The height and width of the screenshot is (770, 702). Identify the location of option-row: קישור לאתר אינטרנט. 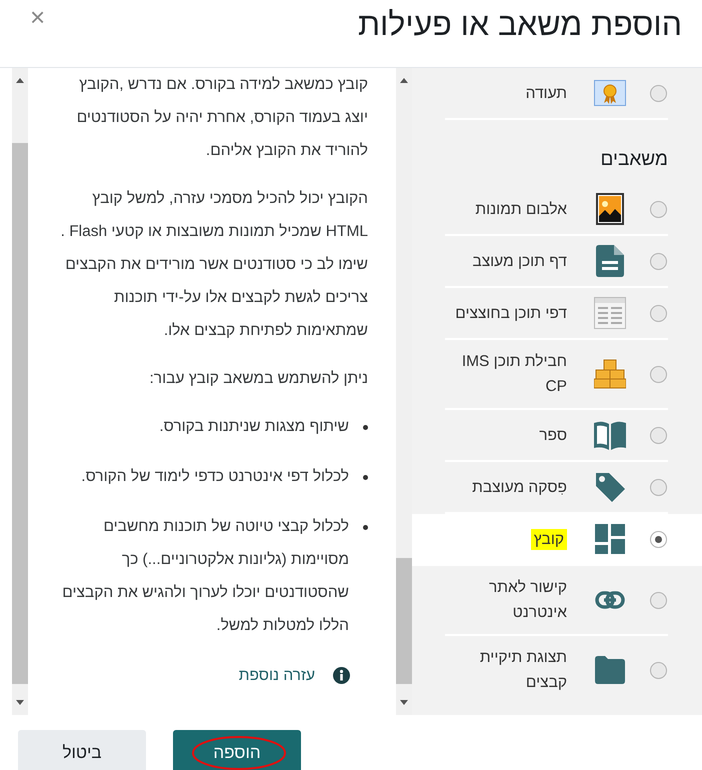
(557, 601).